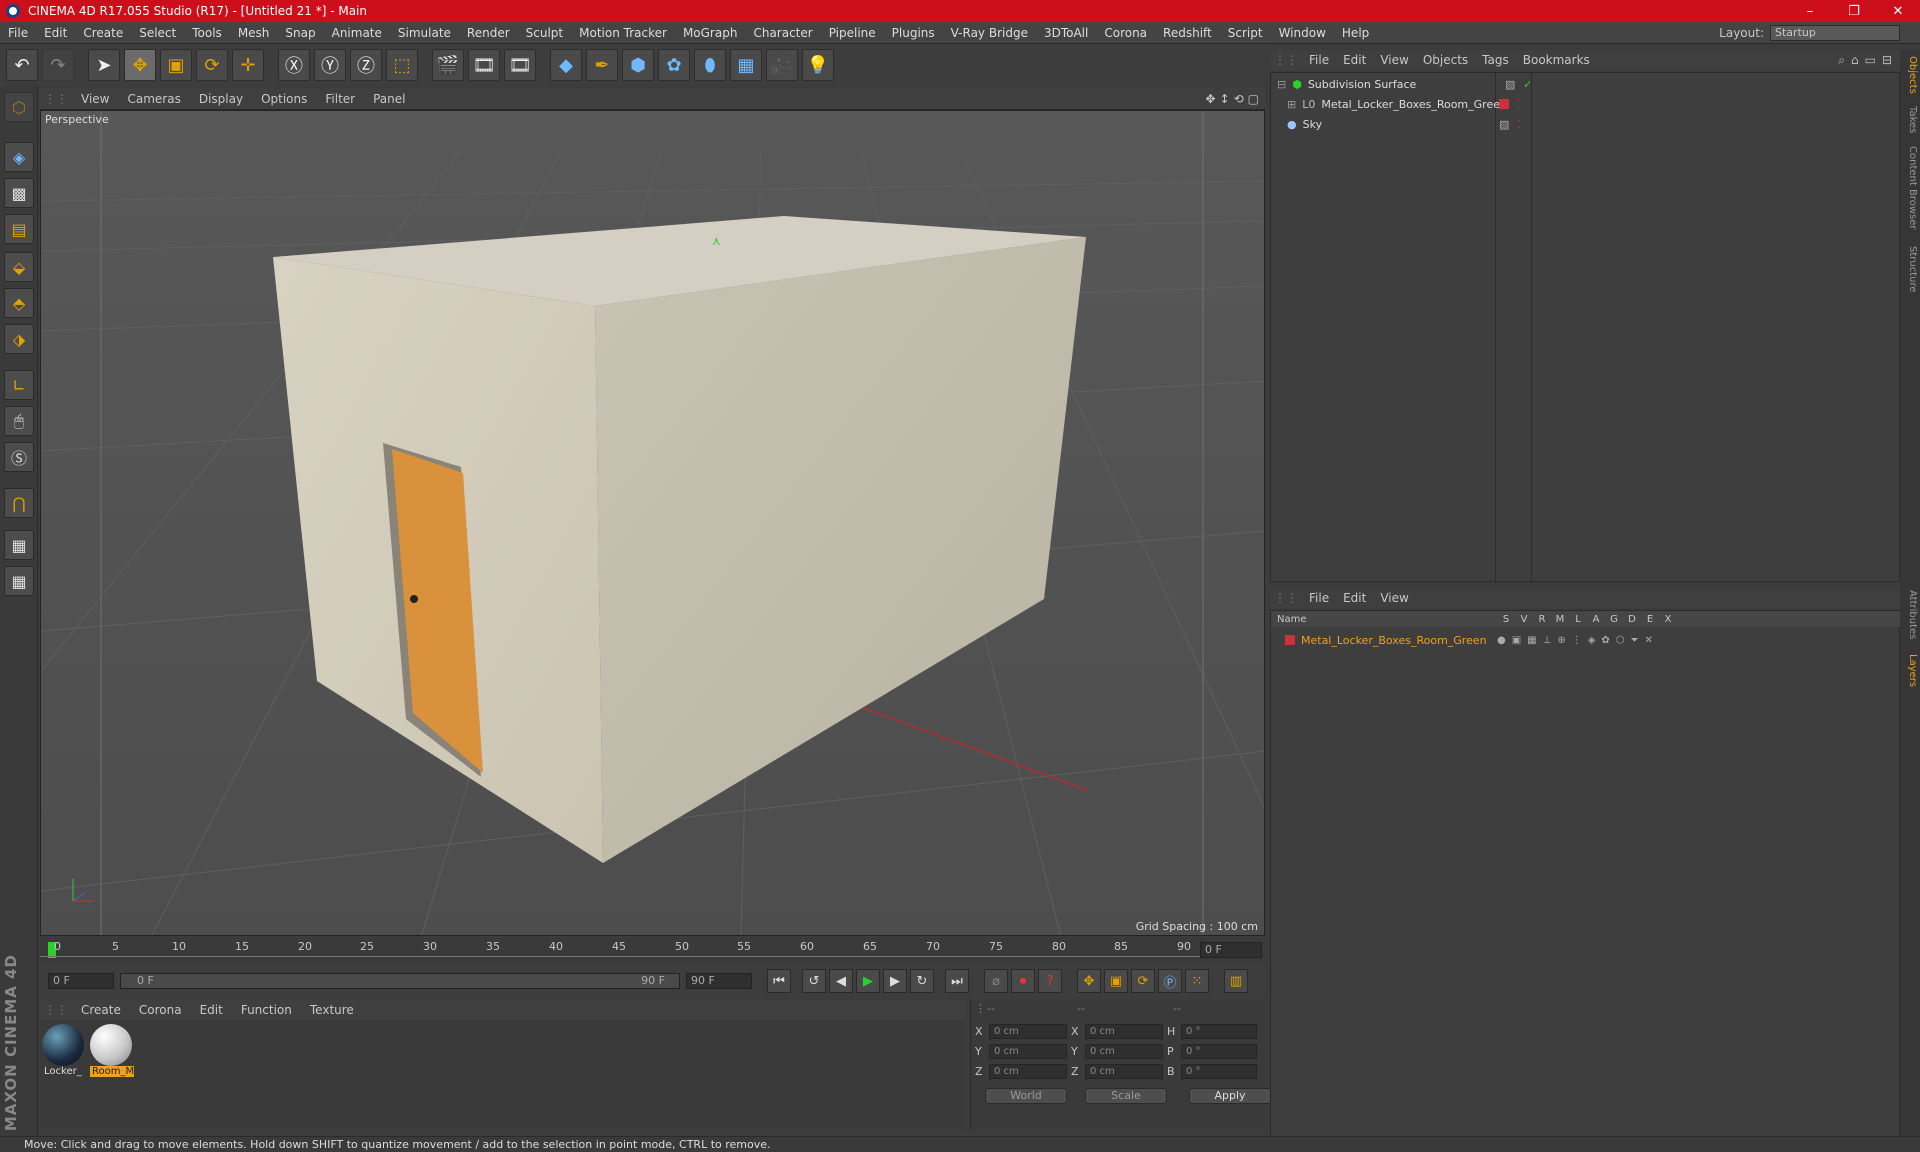  Describe the element at coordinates (488, 33) in the screenshot. I see `menu-render: Render` at that location.